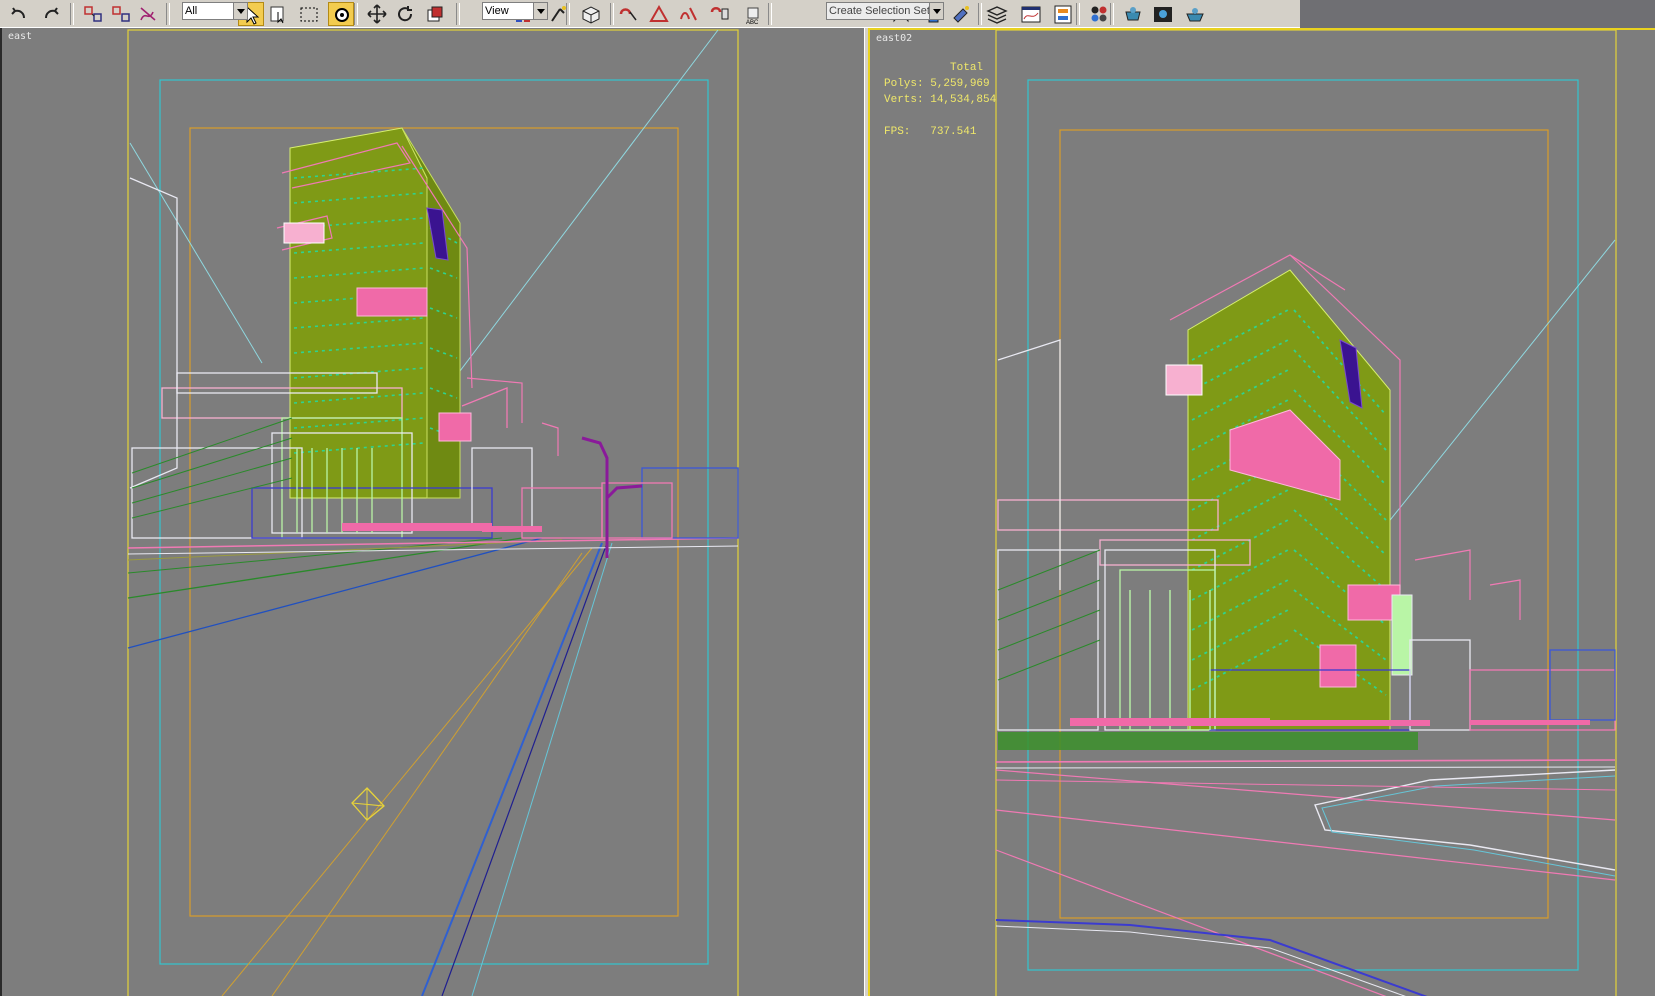  I want to click on fps-label: FPS:, so click(897, 132).